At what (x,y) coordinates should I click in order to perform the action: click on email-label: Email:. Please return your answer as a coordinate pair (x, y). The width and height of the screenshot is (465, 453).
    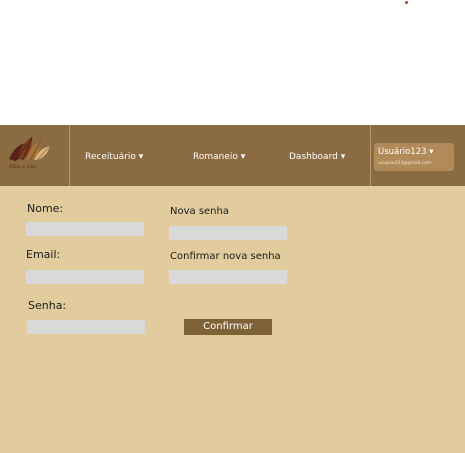
    Looking at the image, I should click on (43, 254).